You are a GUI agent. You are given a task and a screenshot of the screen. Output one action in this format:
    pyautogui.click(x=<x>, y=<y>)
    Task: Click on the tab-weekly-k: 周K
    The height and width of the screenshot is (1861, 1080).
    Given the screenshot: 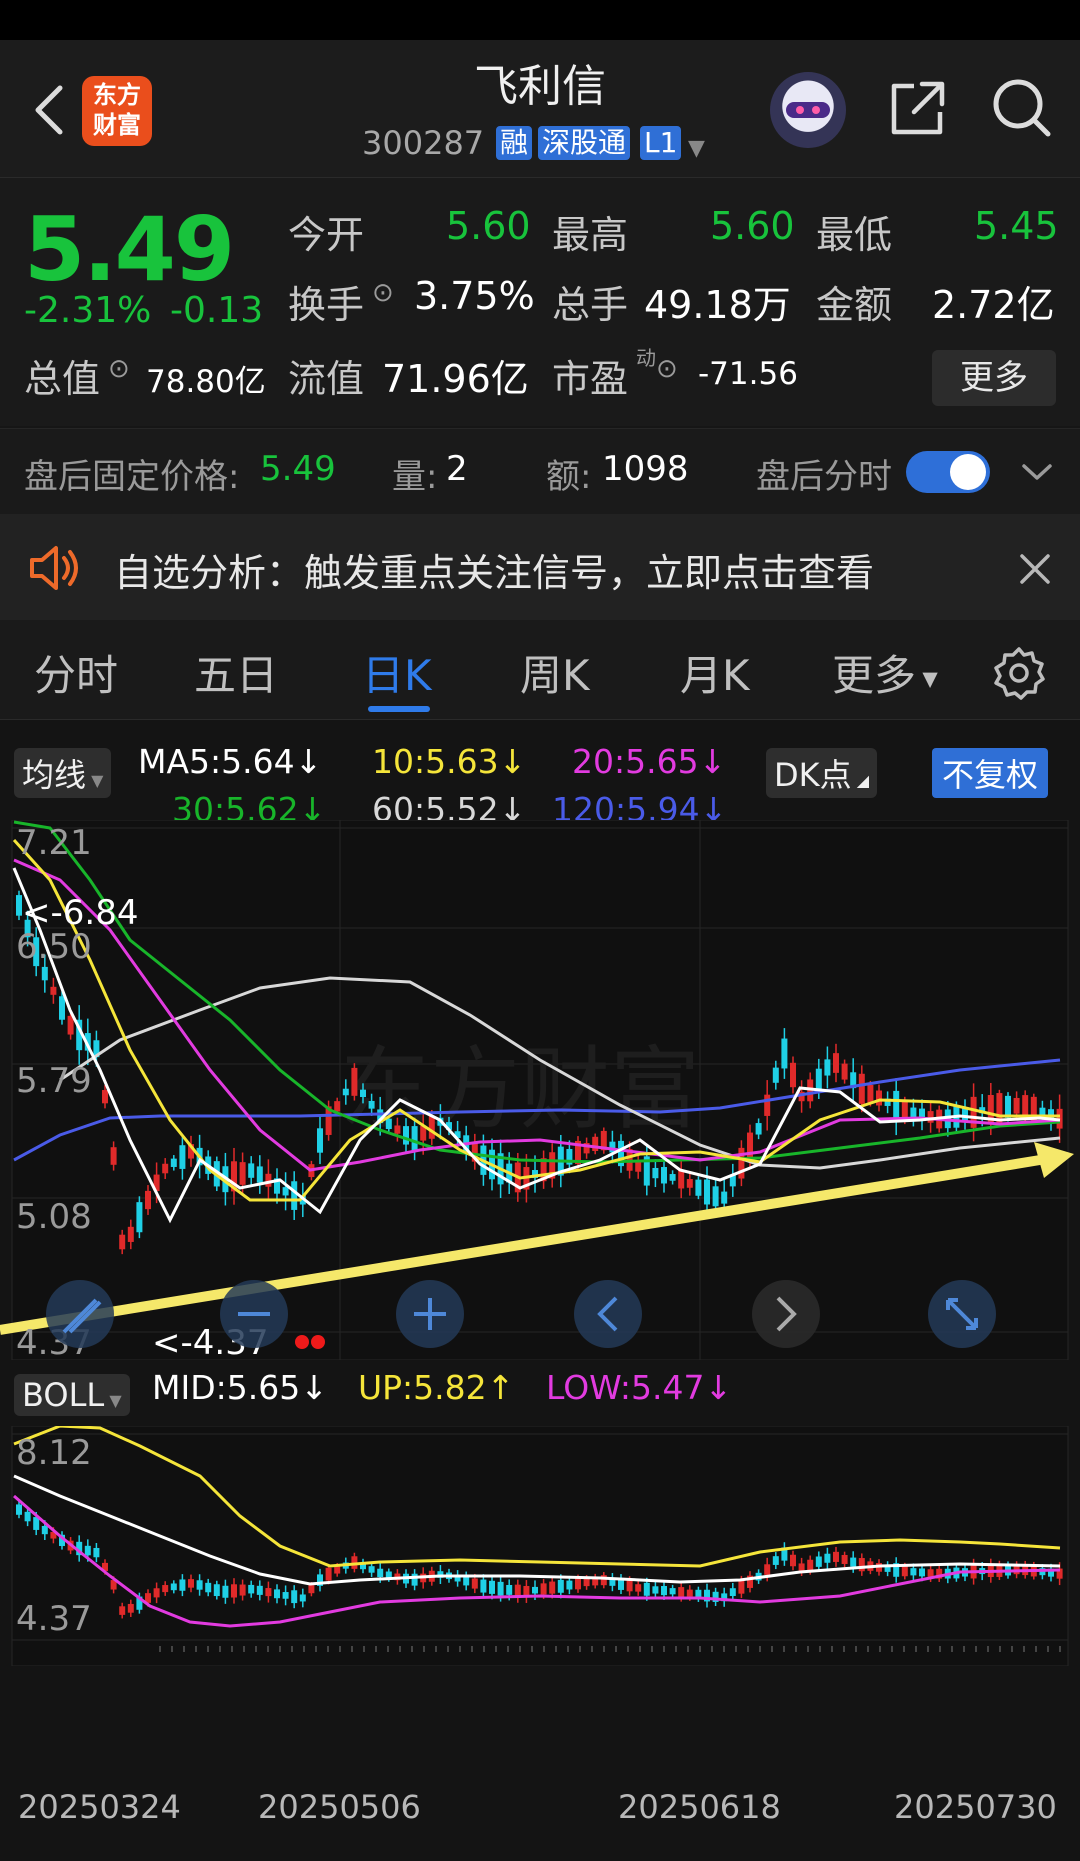 What is the action you would take?
    pyautogui.click(x=555, y=672)
    